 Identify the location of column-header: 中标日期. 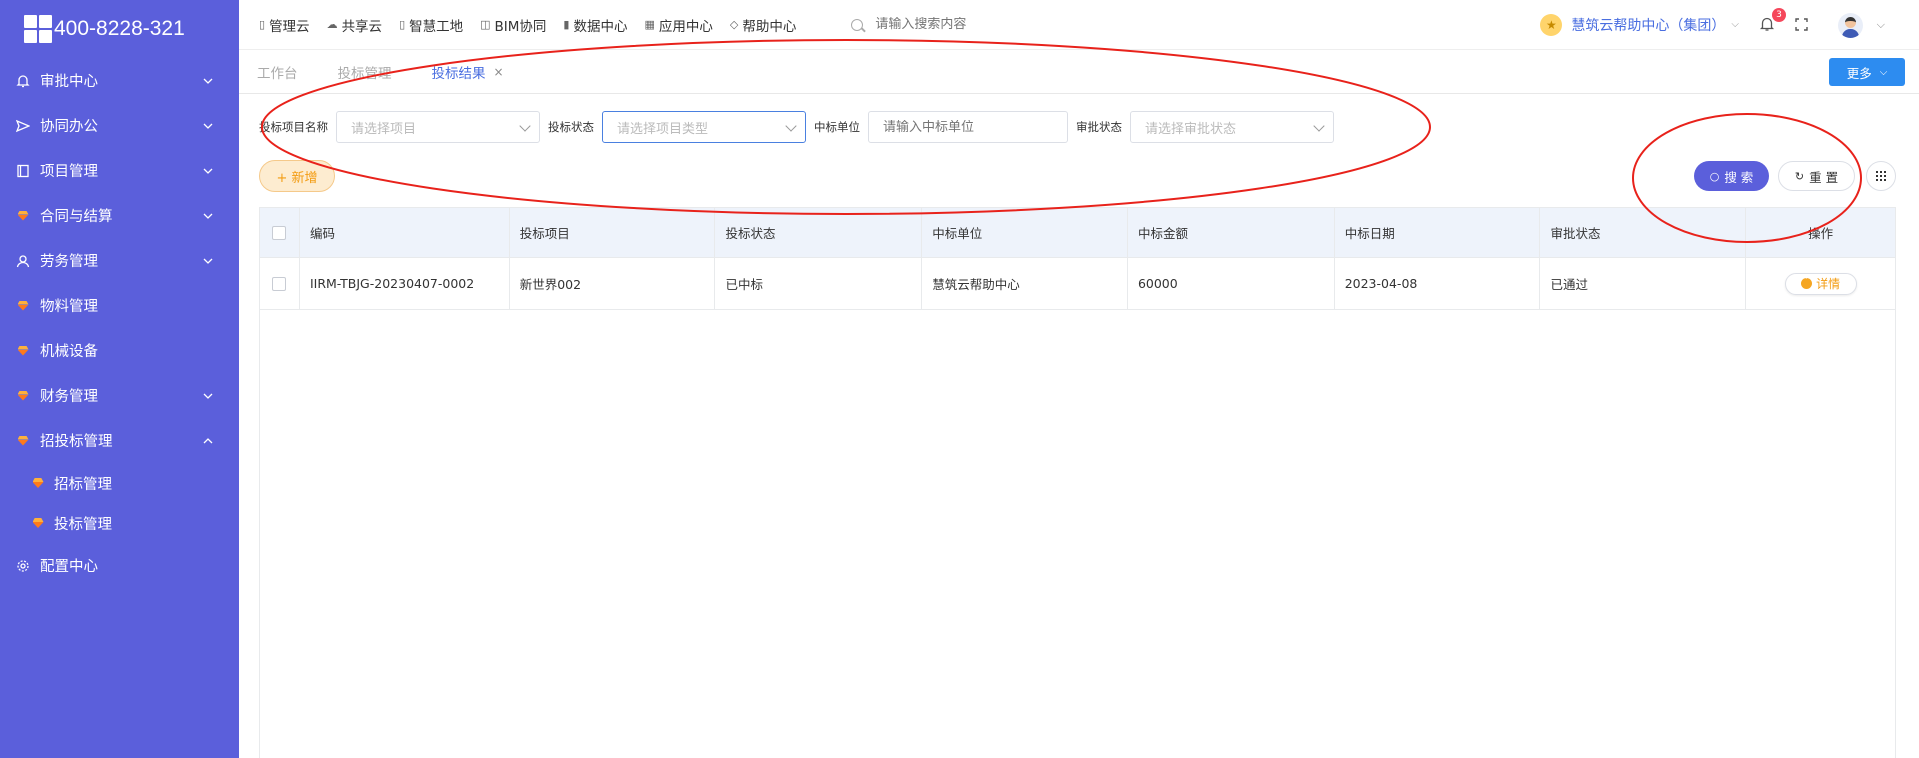
(1438, 232).